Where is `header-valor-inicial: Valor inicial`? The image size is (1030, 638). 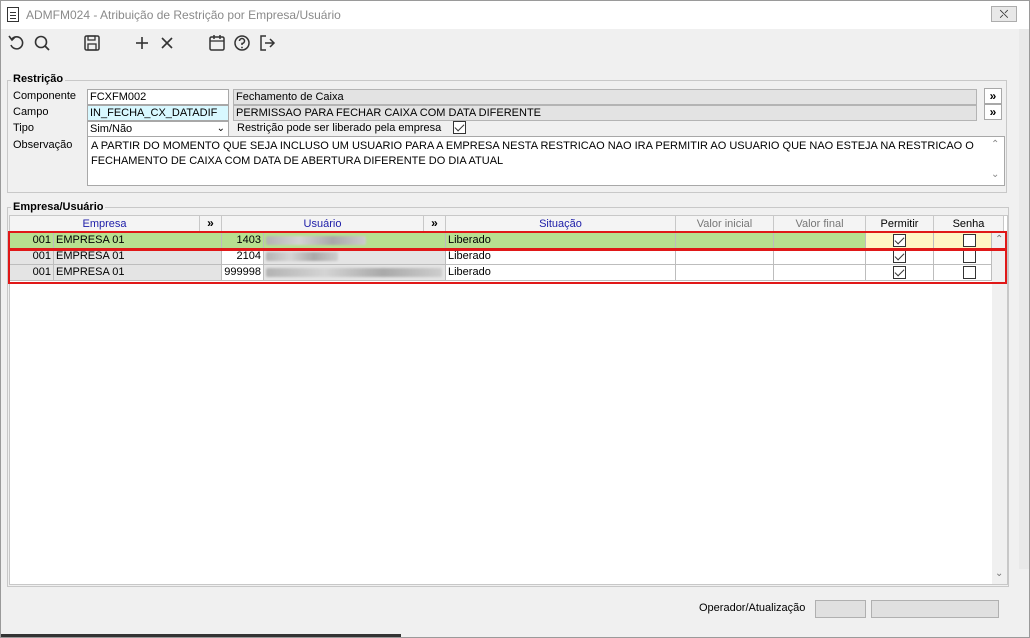
header-valor-inicial: Valor inicial is located at coordinates (725, 224).